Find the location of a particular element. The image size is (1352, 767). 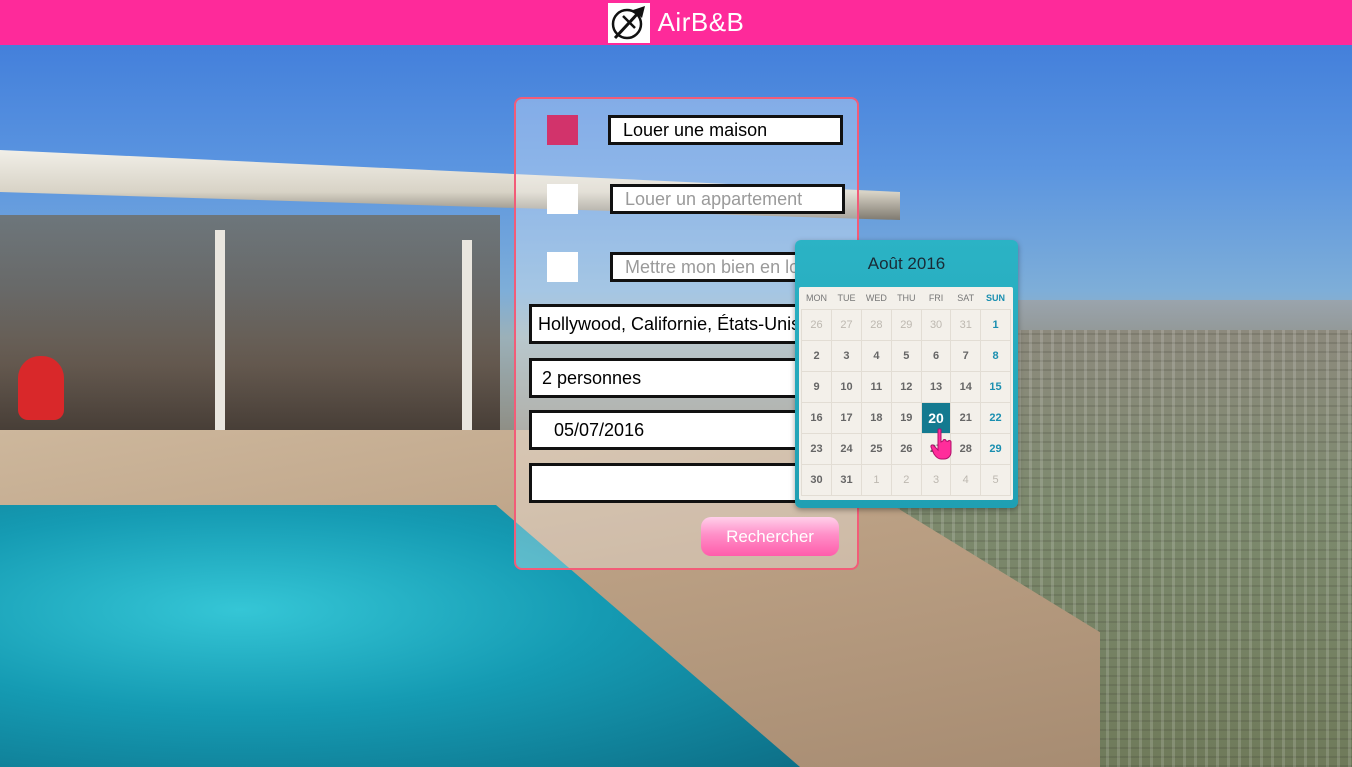

option-louer-maison: Louer une maison is located at coordinates (725, 130).